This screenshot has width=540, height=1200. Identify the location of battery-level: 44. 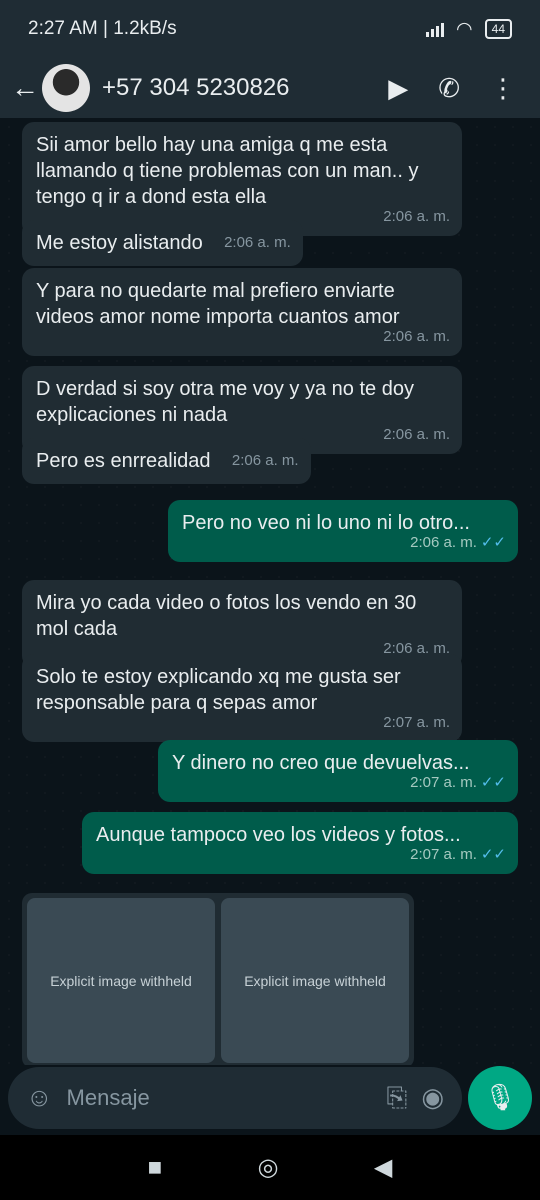
(498, 29).